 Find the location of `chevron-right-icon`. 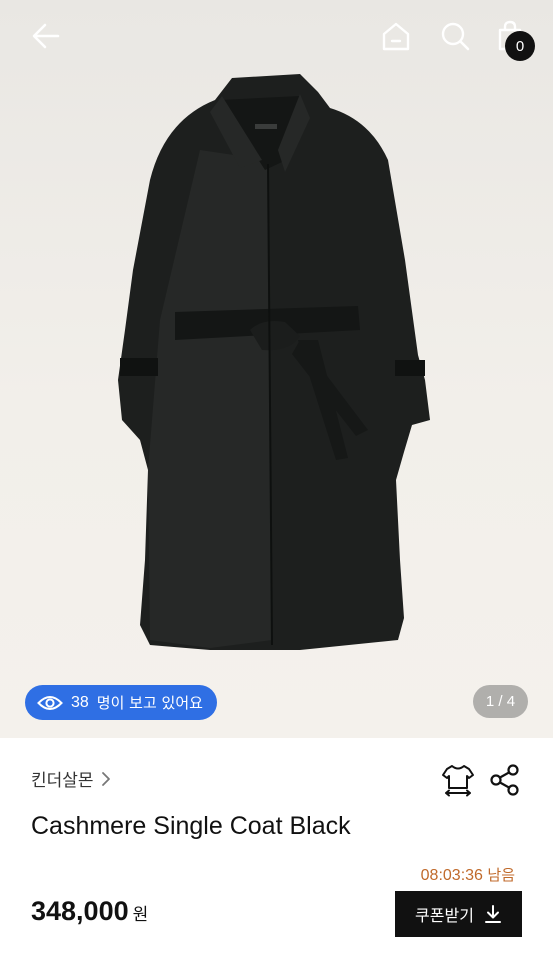

chevron-right-icon is located at coordinates (105, 778).